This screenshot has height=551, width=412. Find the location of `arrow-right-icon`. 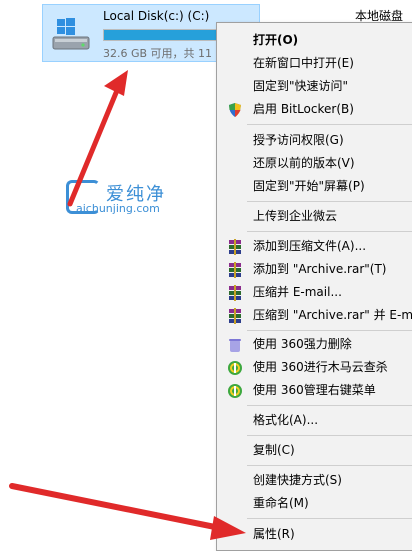

arrow-right-icon is located at coordinates (116, 507).